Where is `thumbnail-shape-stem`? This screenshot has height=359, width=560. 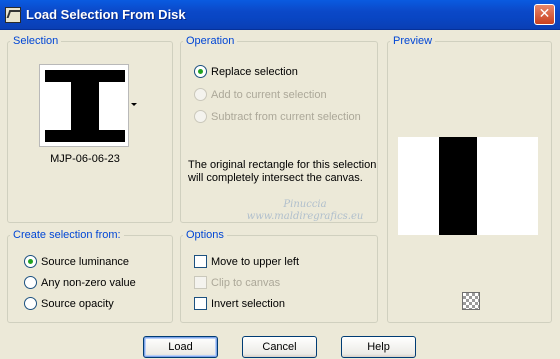
thumbnail-shape-stem is located at coordinates (85, 106).